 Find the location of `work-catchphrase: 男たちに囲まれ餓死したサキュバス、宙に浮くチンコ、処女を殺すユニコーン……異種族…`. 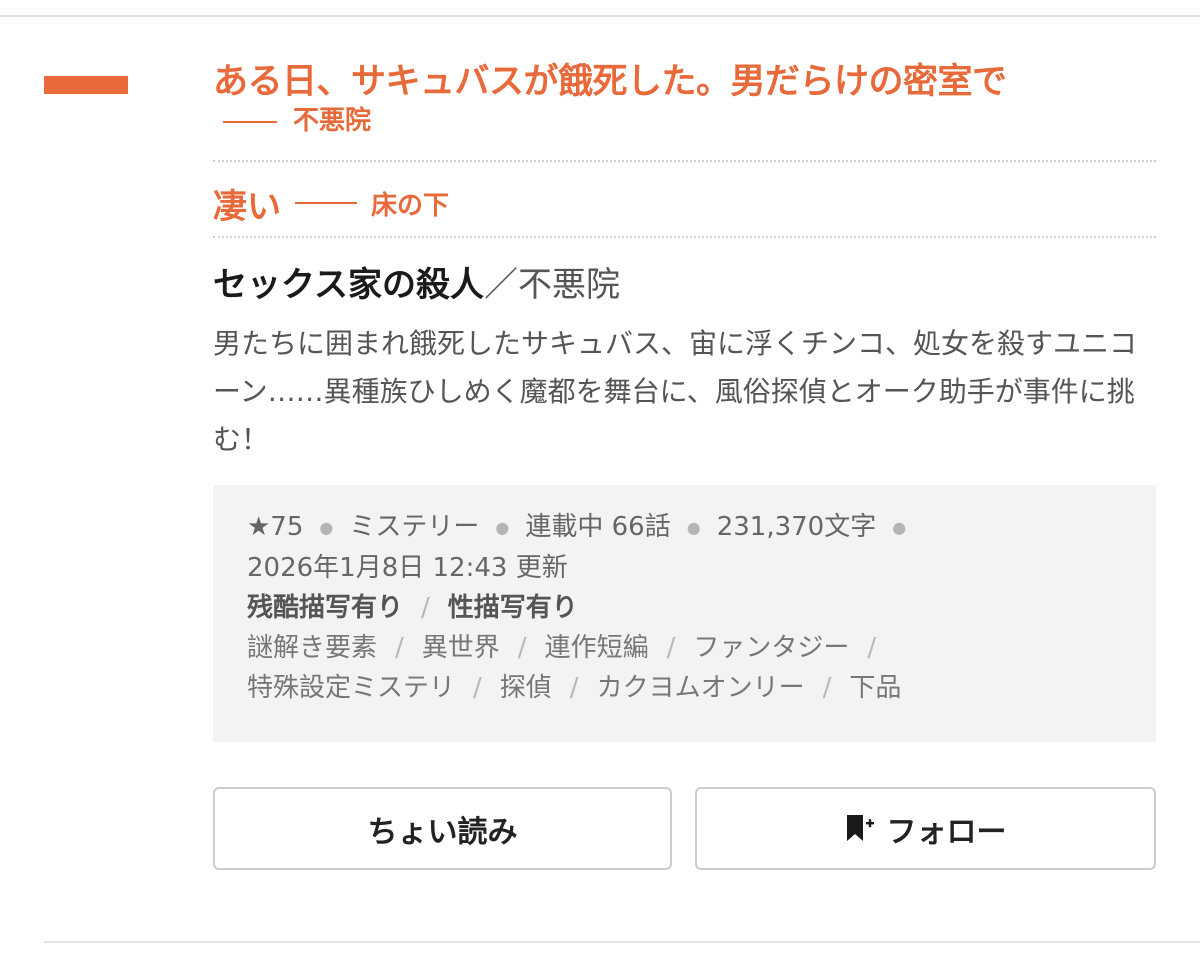

work-catchphrase: 男たちに囲まれ餓死したサキュバス、宙に浮くチンコ、処女を殺すユニコーン……異種族… is located at coordinates (675, 391).